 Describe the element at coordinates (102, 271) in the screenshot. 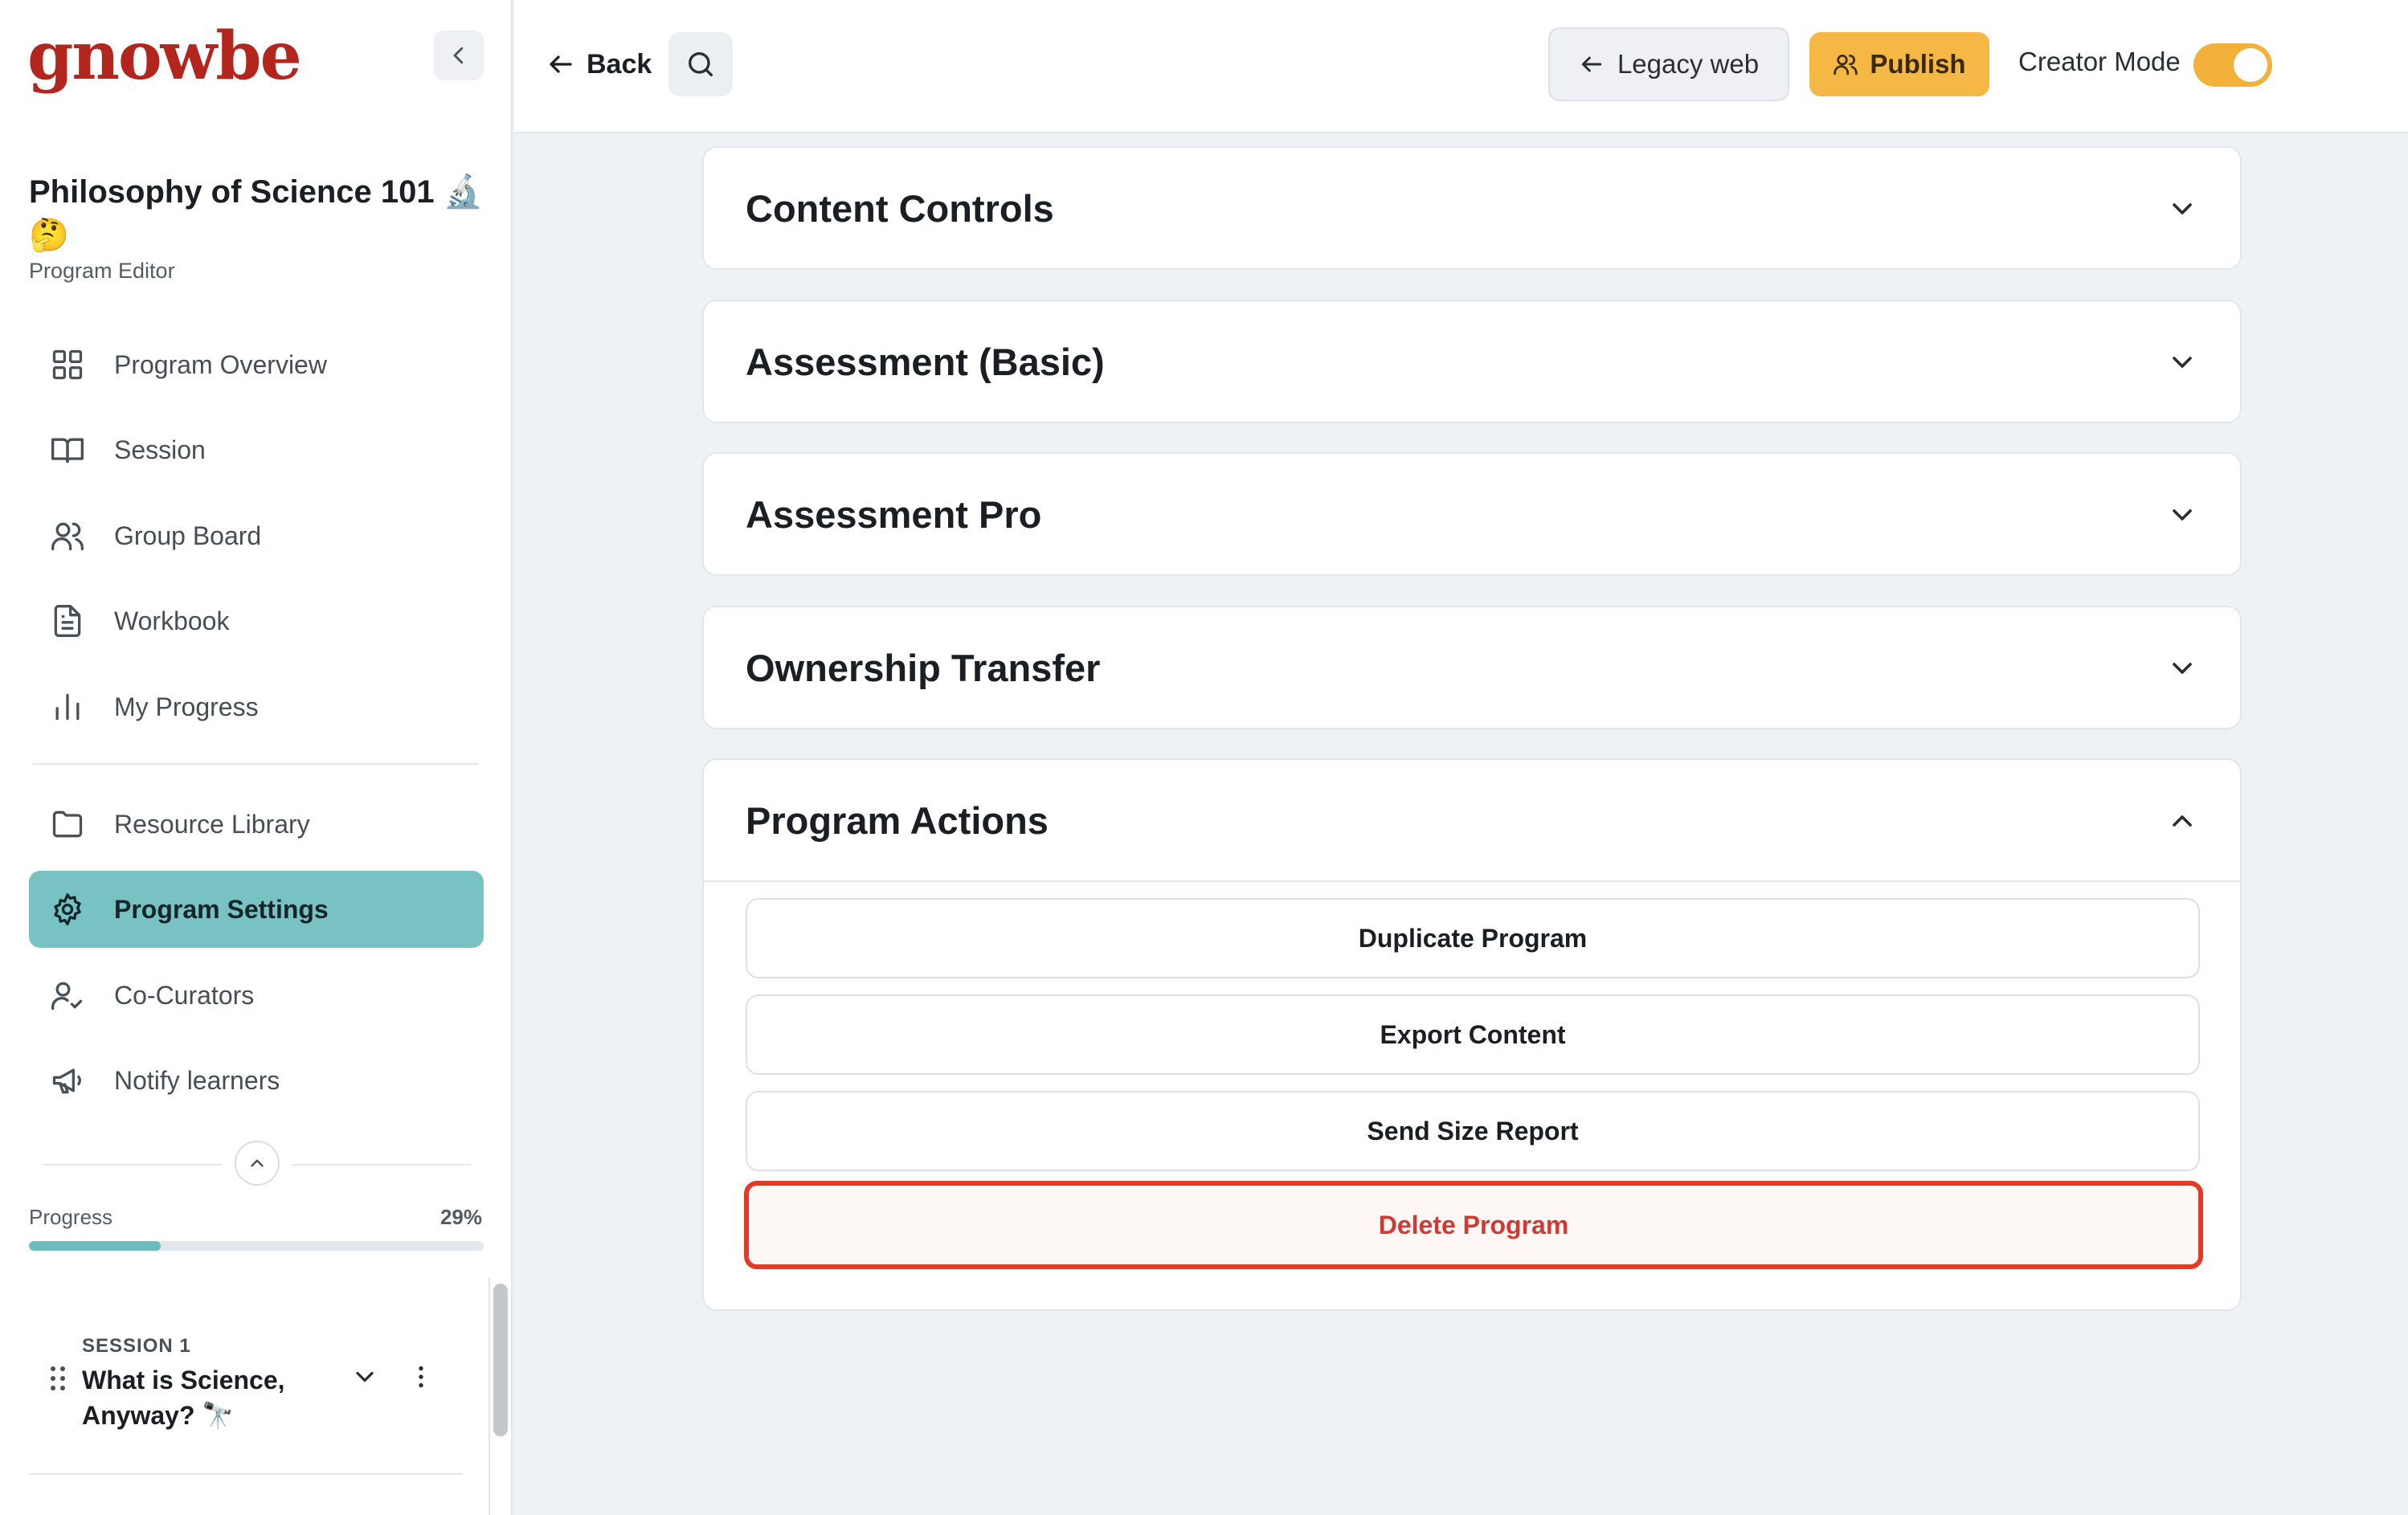

I see `program-subtitle: Program Editor` at that location.